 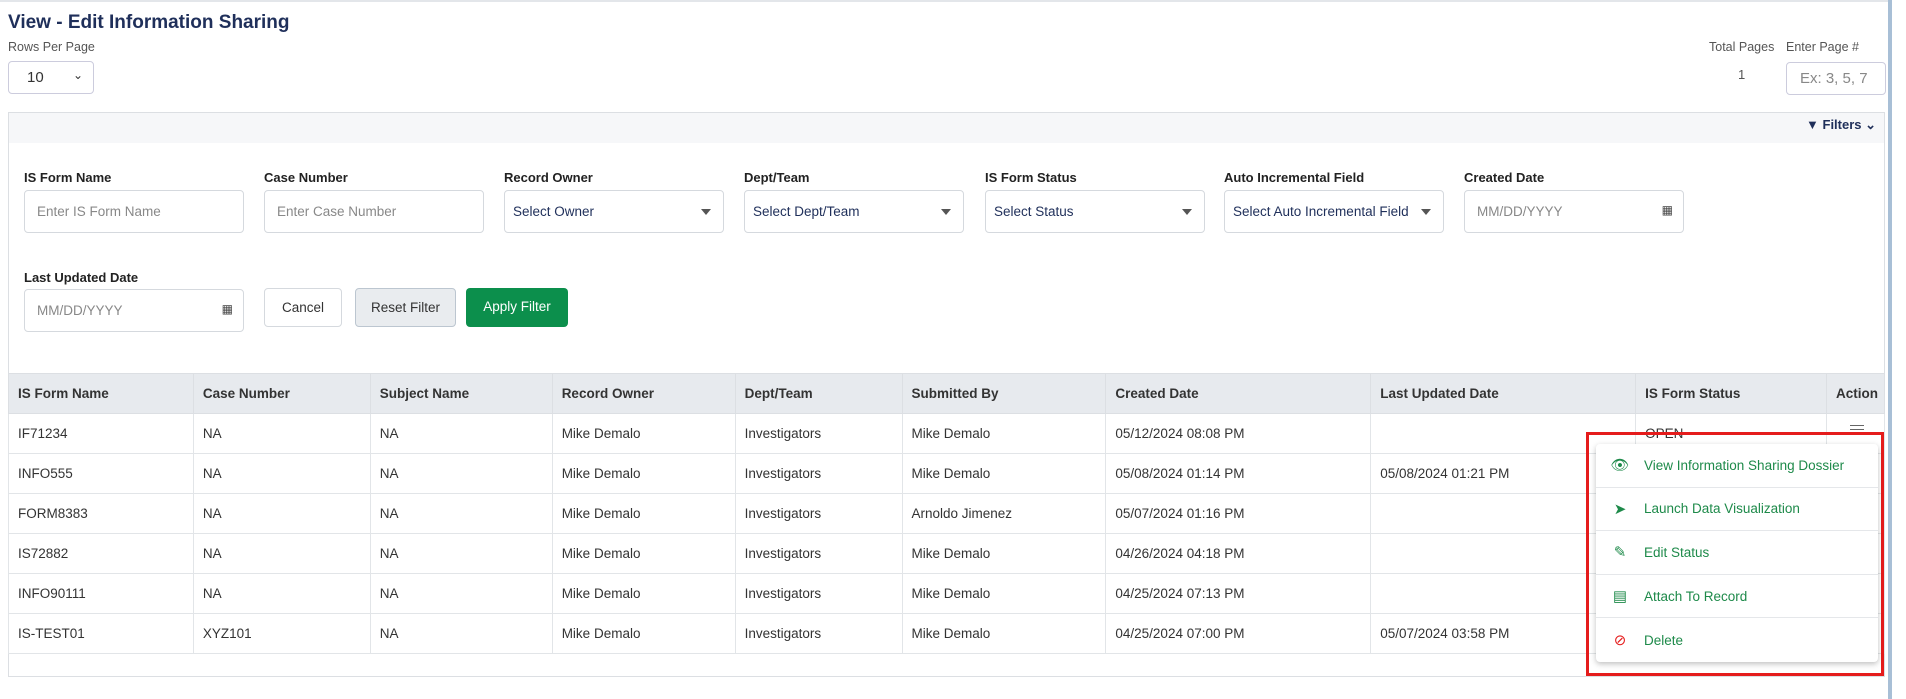 What do you see at coordinates (1294, 177) in the screenshot?
I see `auto-incremental-label: Auto Incremental Field` at bounding box center [1294, 177].